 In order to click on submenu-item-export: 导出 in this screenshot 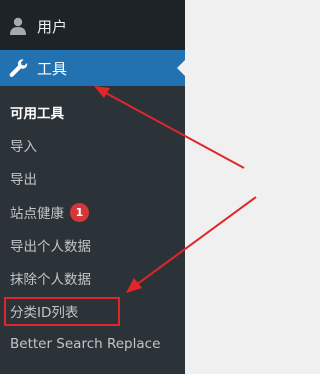, I will do `click(23, 178)`.